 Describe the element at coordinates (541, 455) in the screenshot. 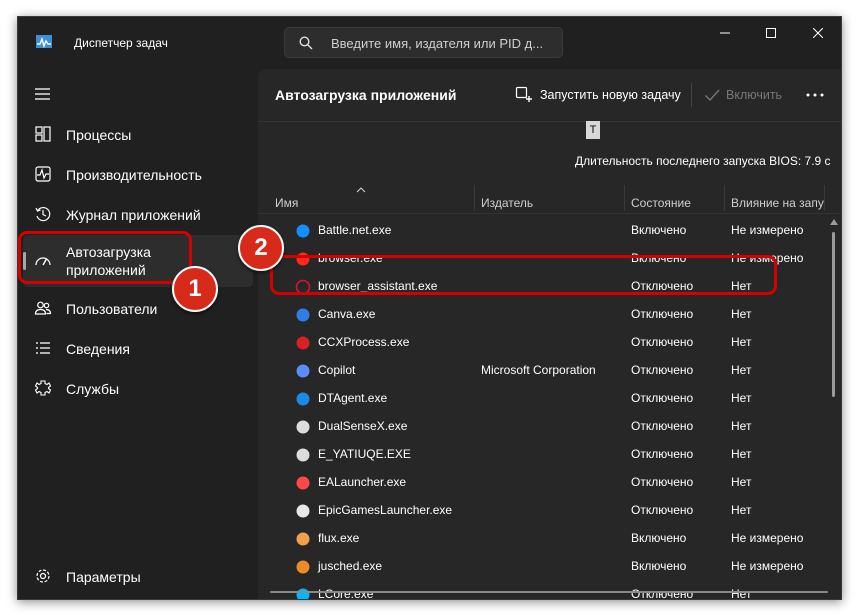

I see `table-row: E_YATIUQE.EXE Отключено Нет` at that location.